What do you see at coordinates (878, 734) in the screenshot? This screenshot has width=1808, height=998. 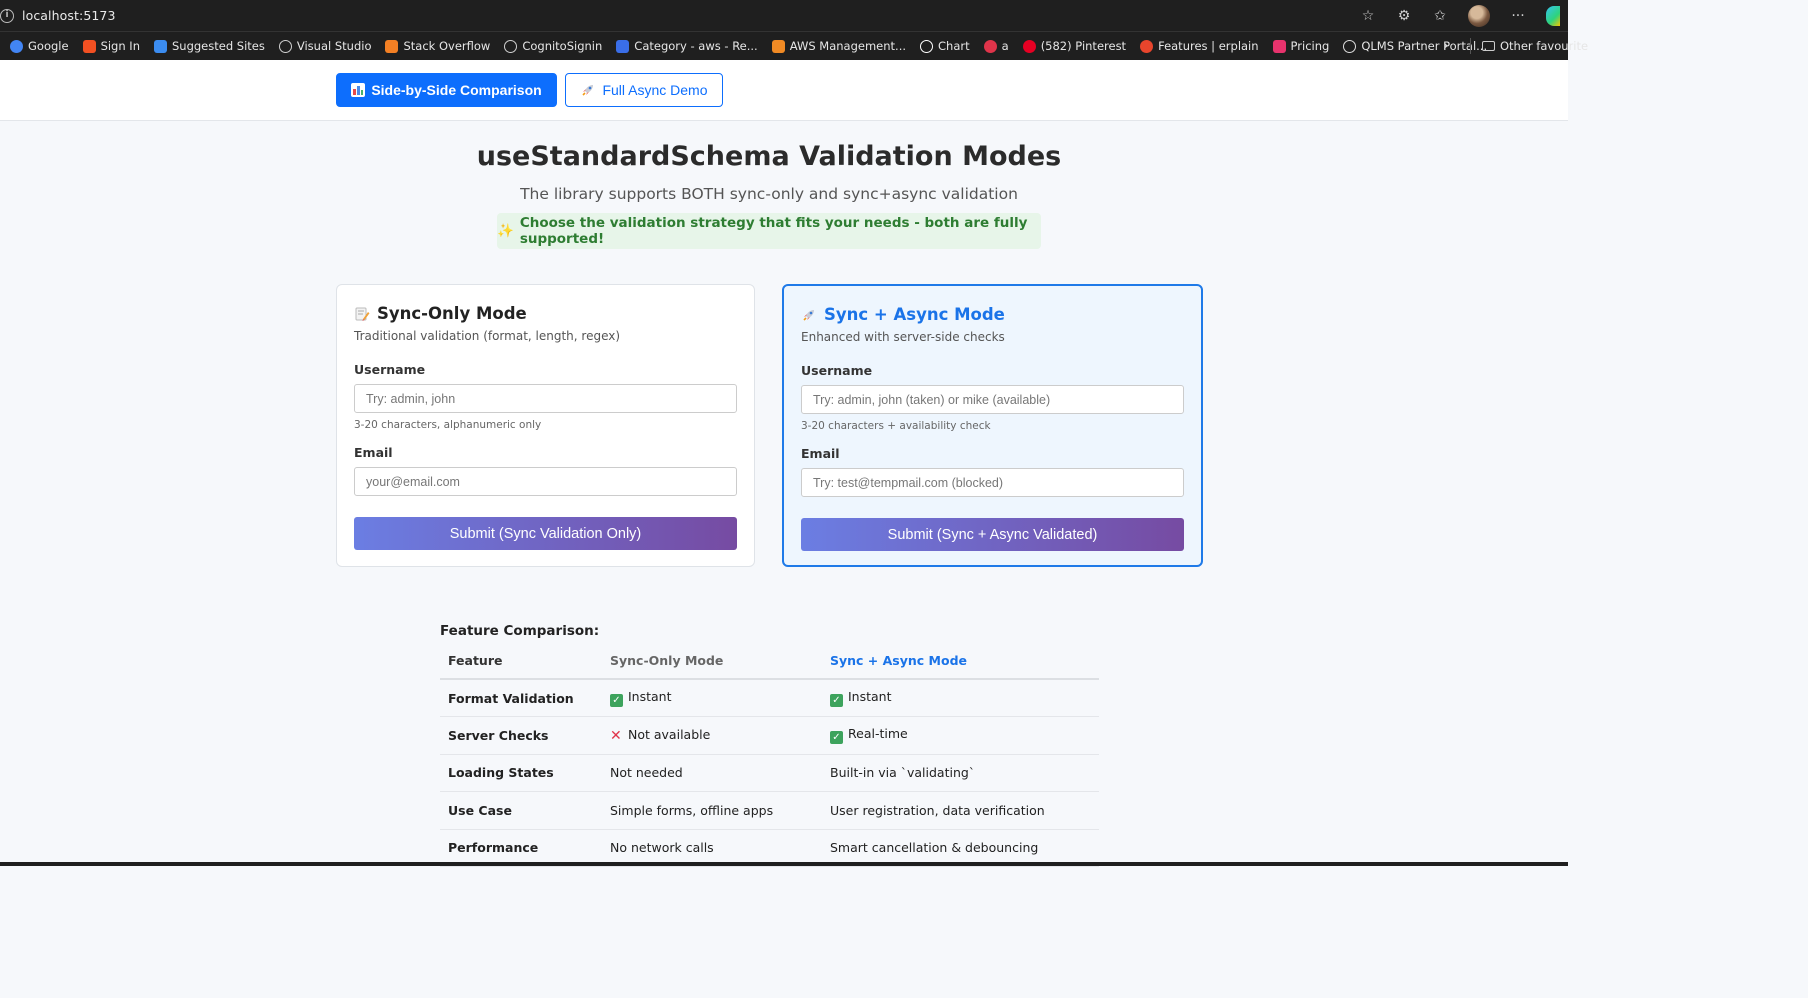 I see `cell-text: Real-time` at bounding box center [878, 734].